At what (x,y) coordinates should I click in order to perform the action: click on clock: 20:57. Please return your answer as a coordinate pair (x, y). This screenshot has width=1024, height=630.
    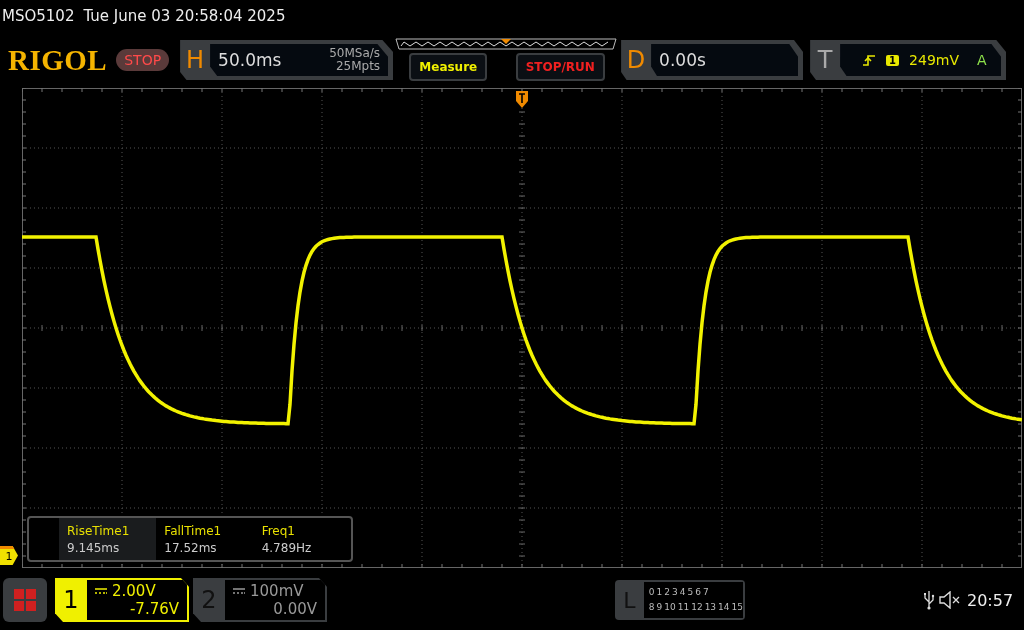
    Looking at the image, I should click on (990, 600).